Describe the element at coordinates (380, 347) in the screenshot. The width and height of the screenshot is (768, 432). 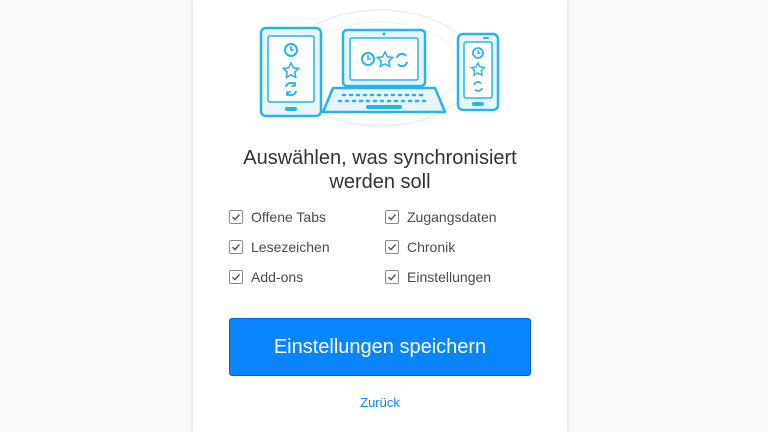
I see `save-settings-button: Einstellungen speichern` at that location.